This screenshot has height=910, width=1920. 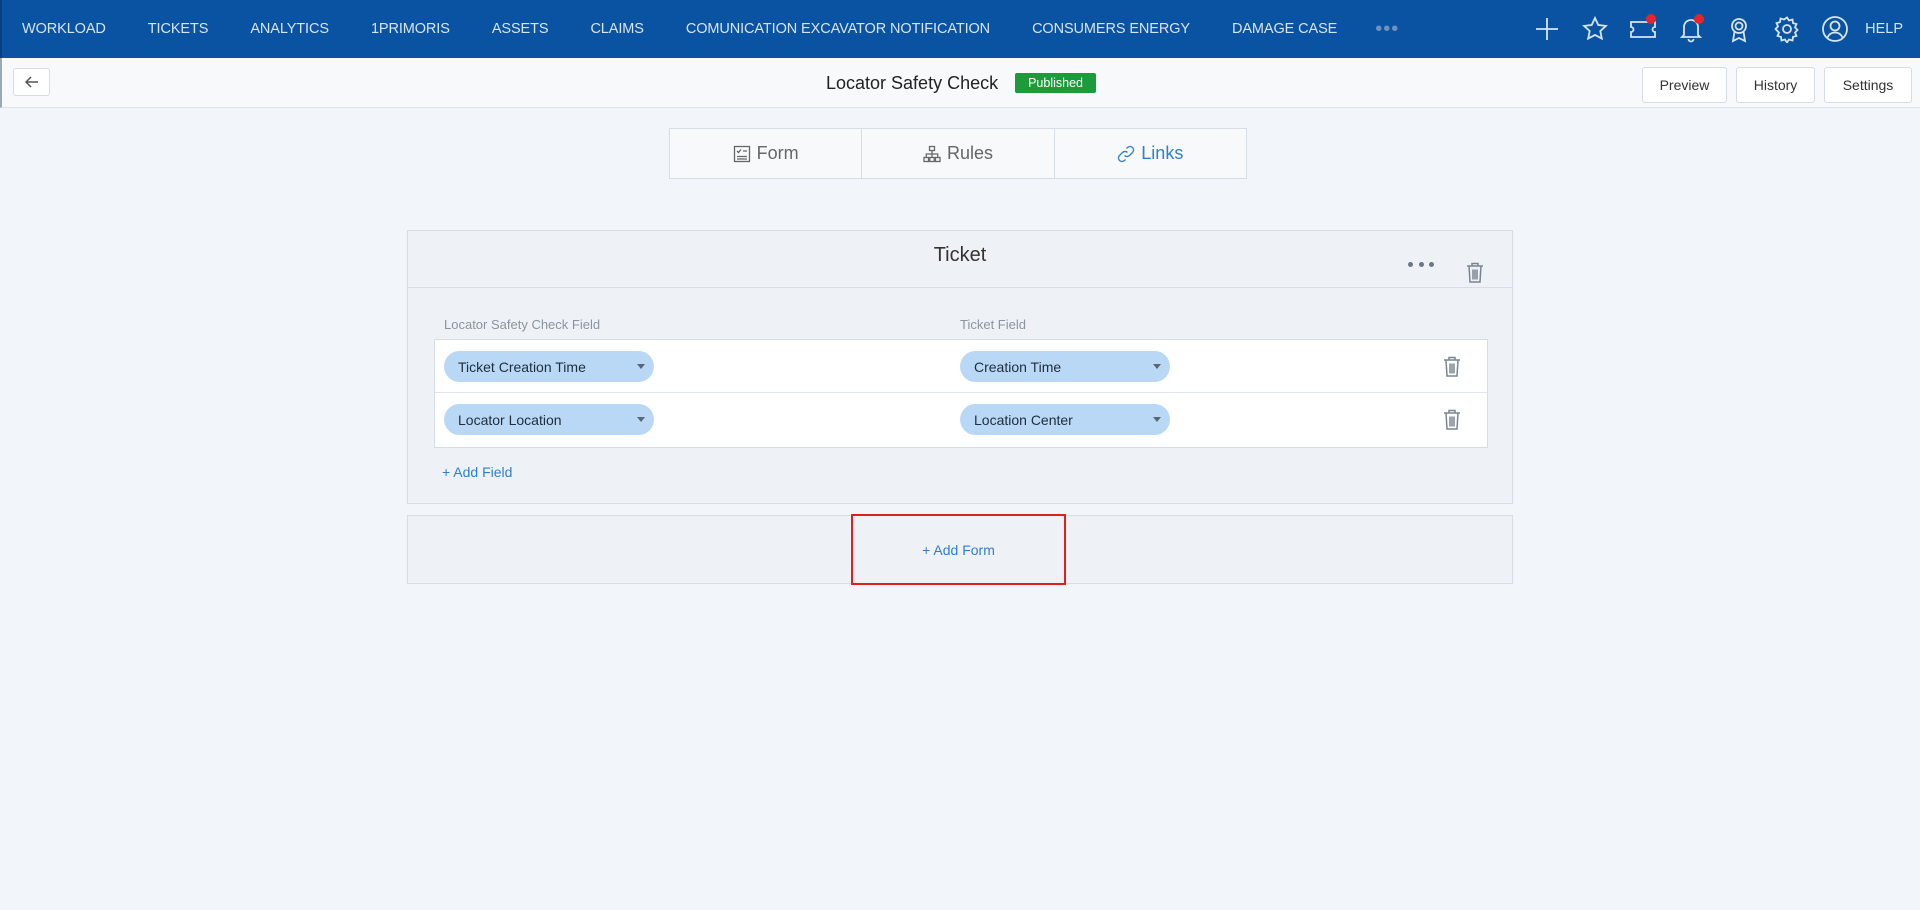 I want to click on title-wrap: Locator Safety Check Published, so click(x=961, y=83).